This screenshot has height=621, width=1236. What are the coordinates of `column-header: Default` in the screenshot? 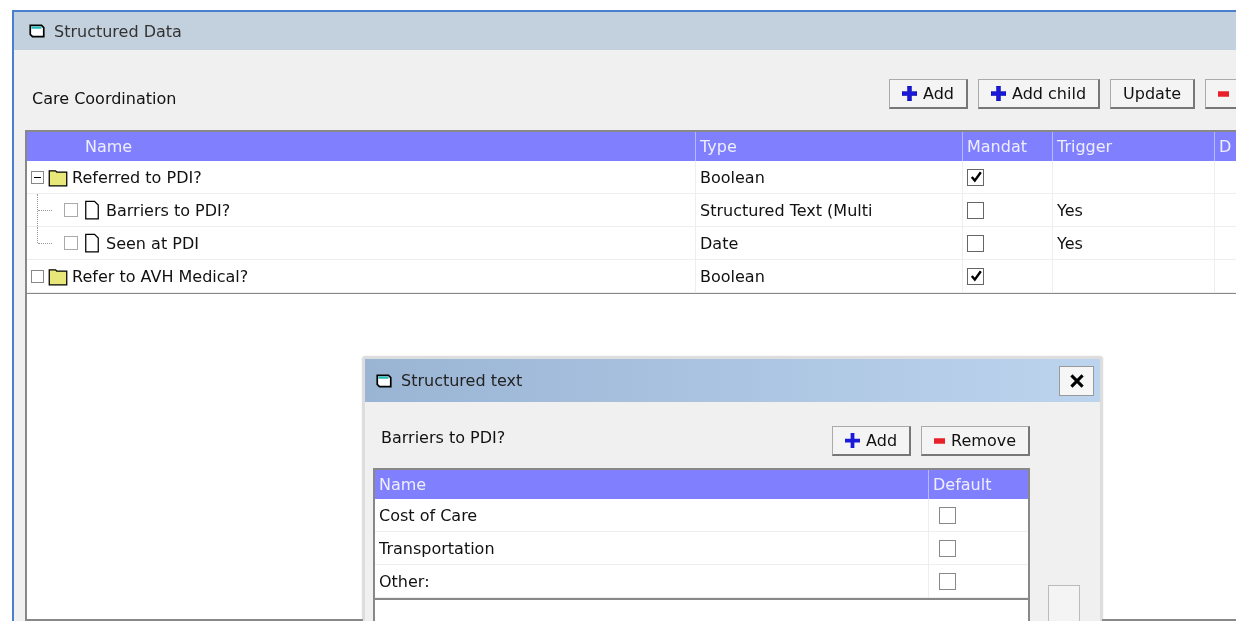 It's located at (978, 484).